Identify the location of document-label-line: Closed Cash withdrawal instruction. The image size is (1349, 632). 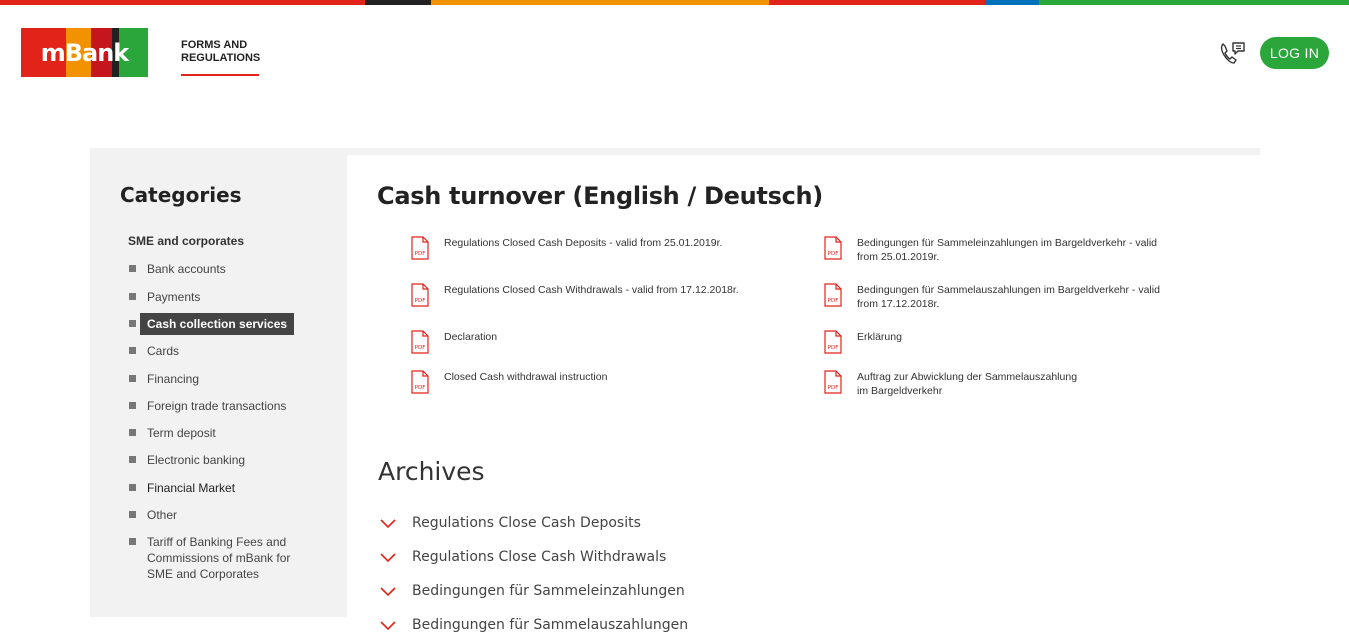
(526, 377).